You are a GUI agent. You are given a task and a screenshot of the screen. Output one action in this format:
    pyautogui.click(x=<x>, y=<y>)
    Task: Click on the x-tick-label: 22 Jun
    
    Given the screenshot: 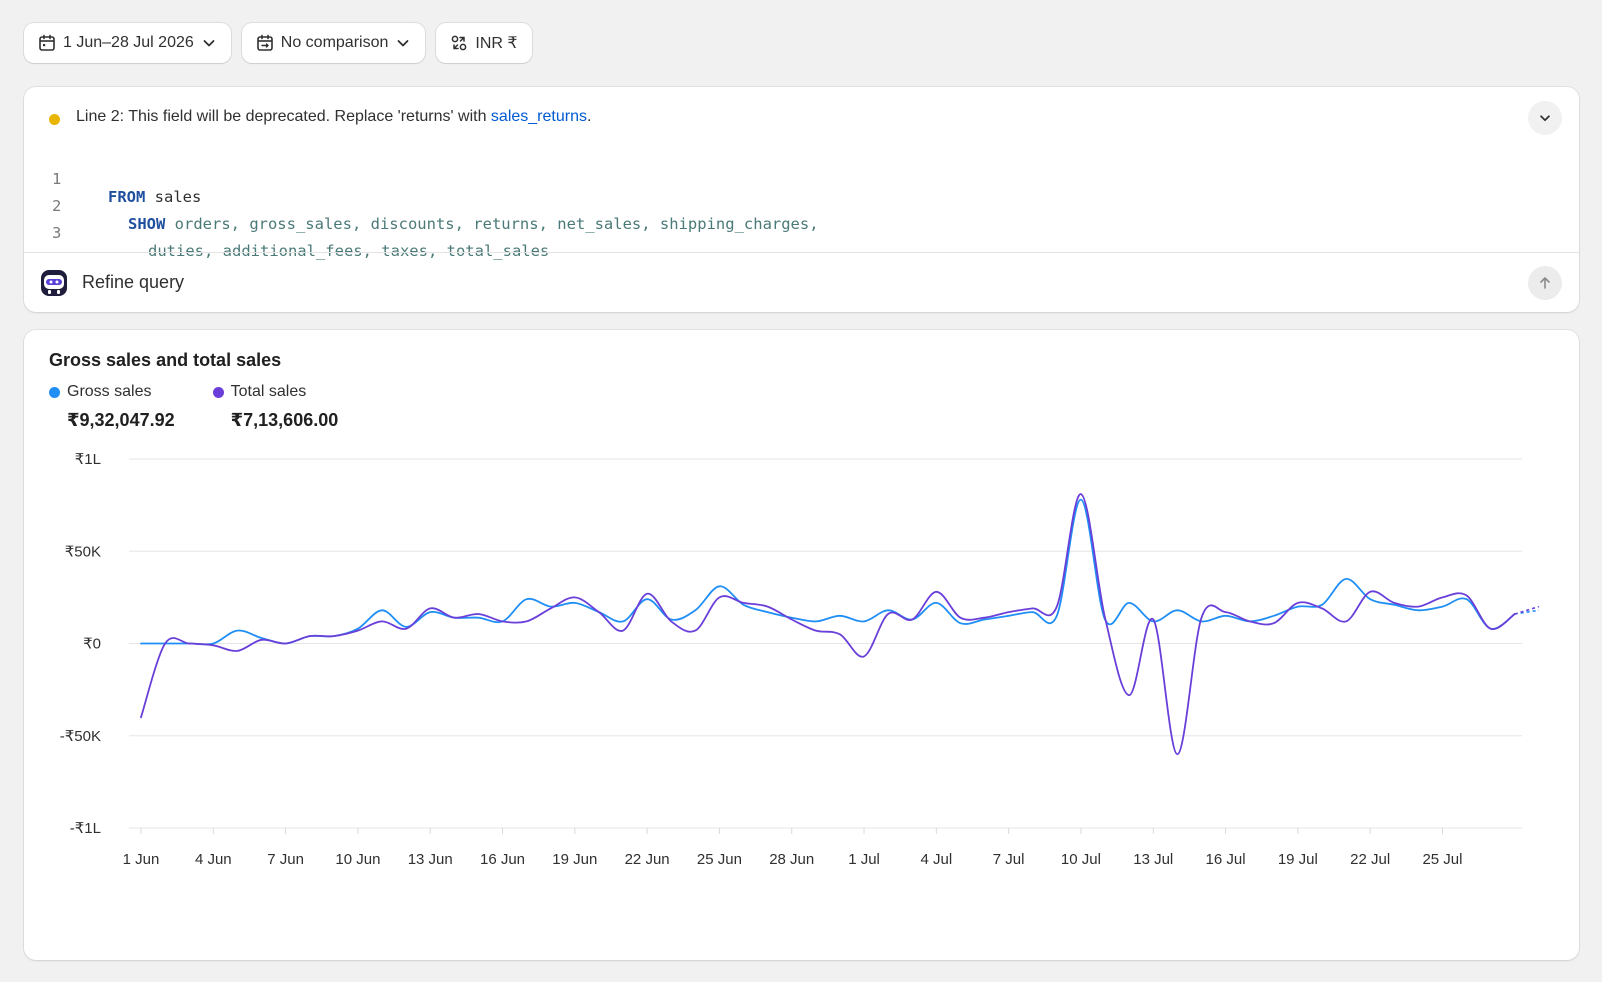 What is the action you would take?
    pyautogui.click(x=647, y=859)
    